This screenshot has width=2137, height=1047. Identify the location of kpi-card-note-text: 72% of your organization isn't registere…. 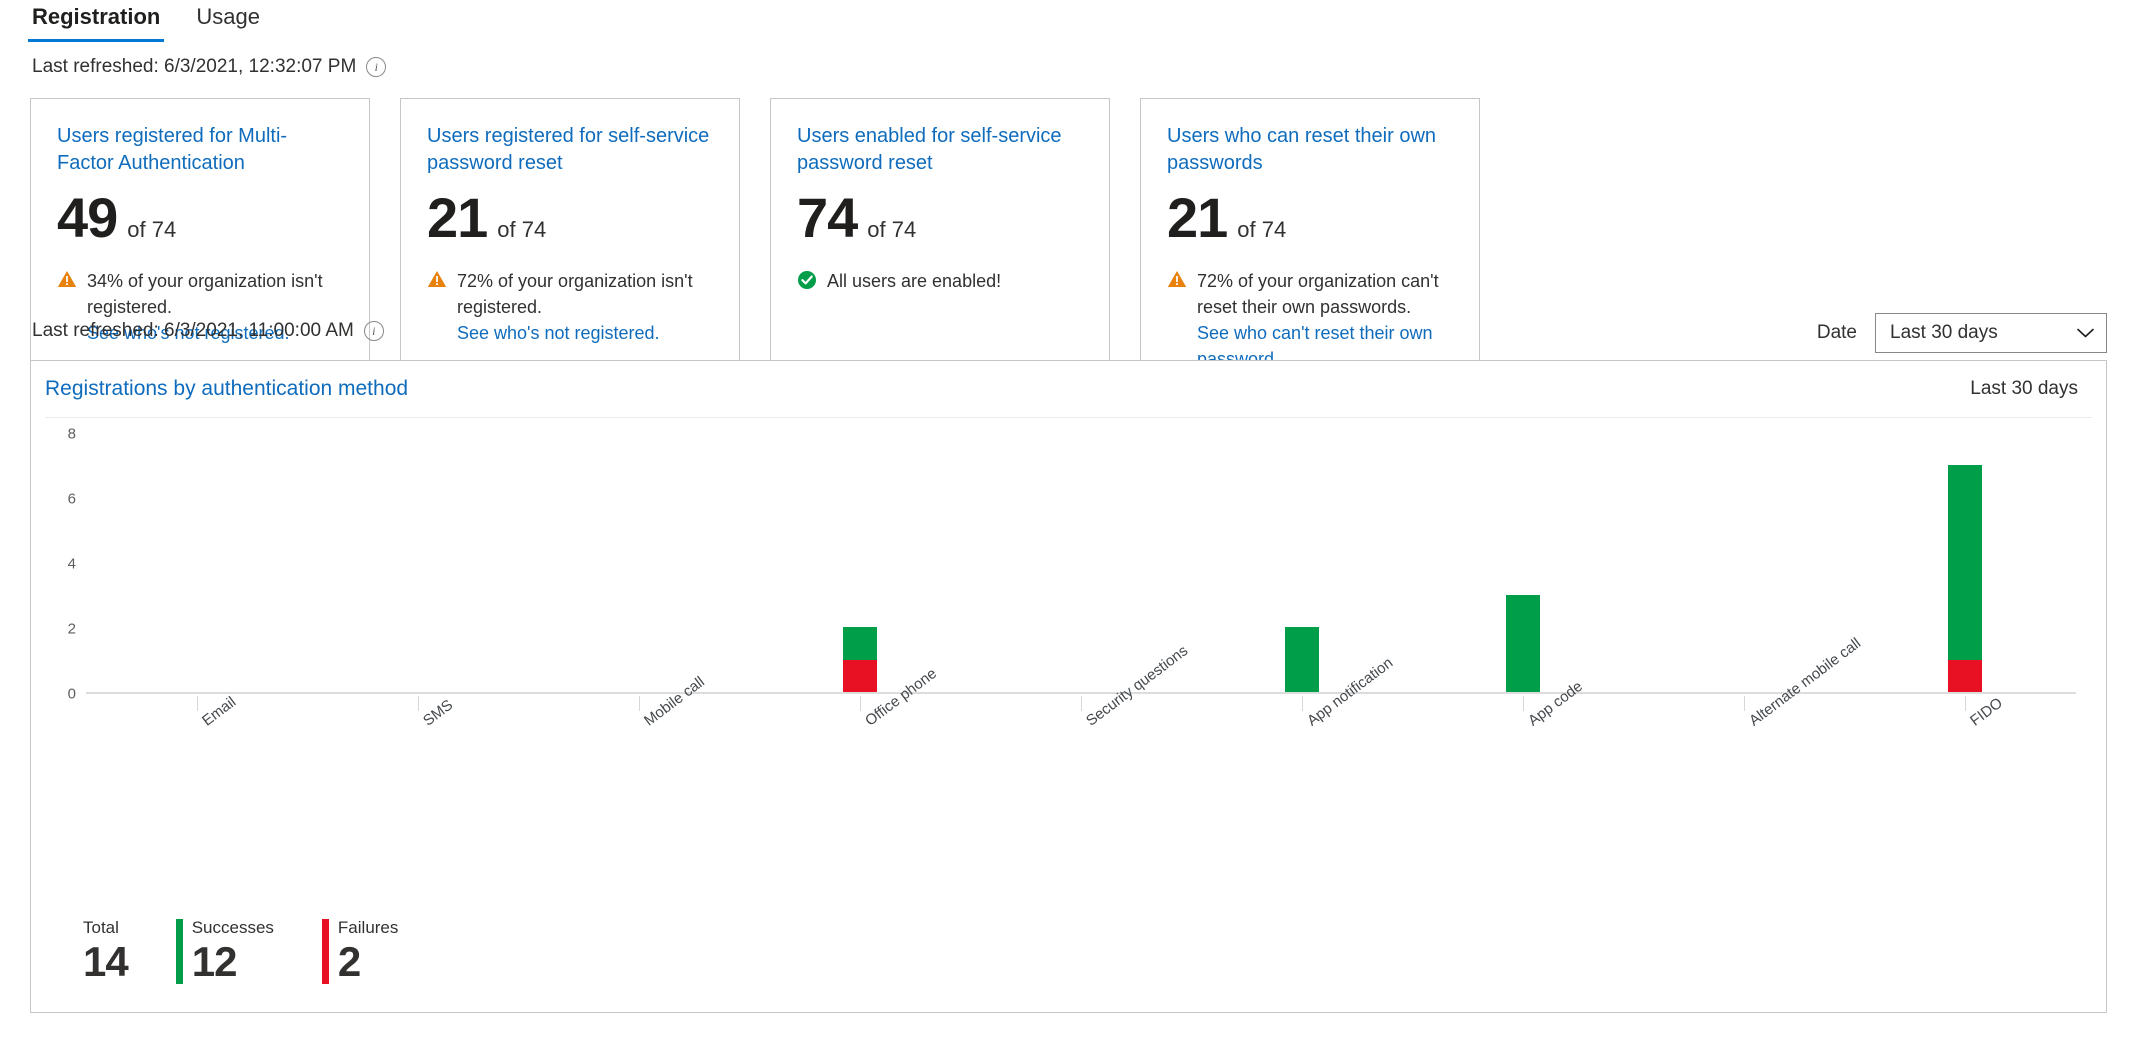
(575, 294).